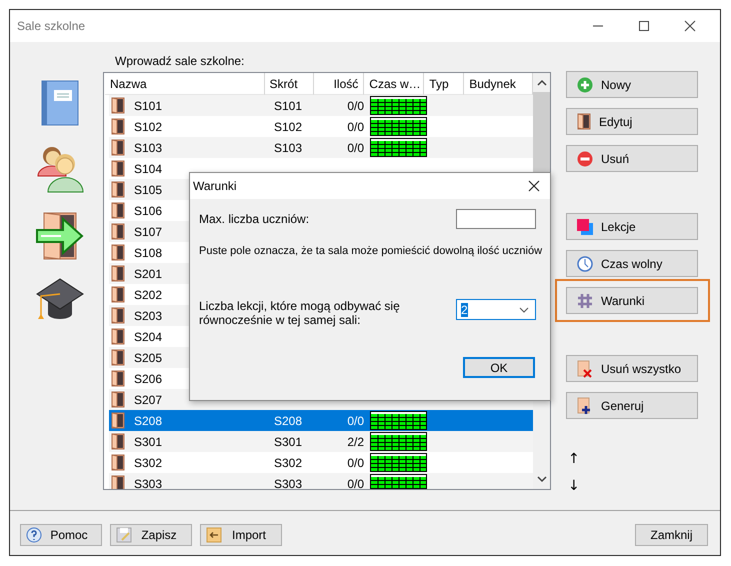 The height and width of the screenshot is (566, 731). I want to click on room-abbreviation: S301, so click(288, 441).